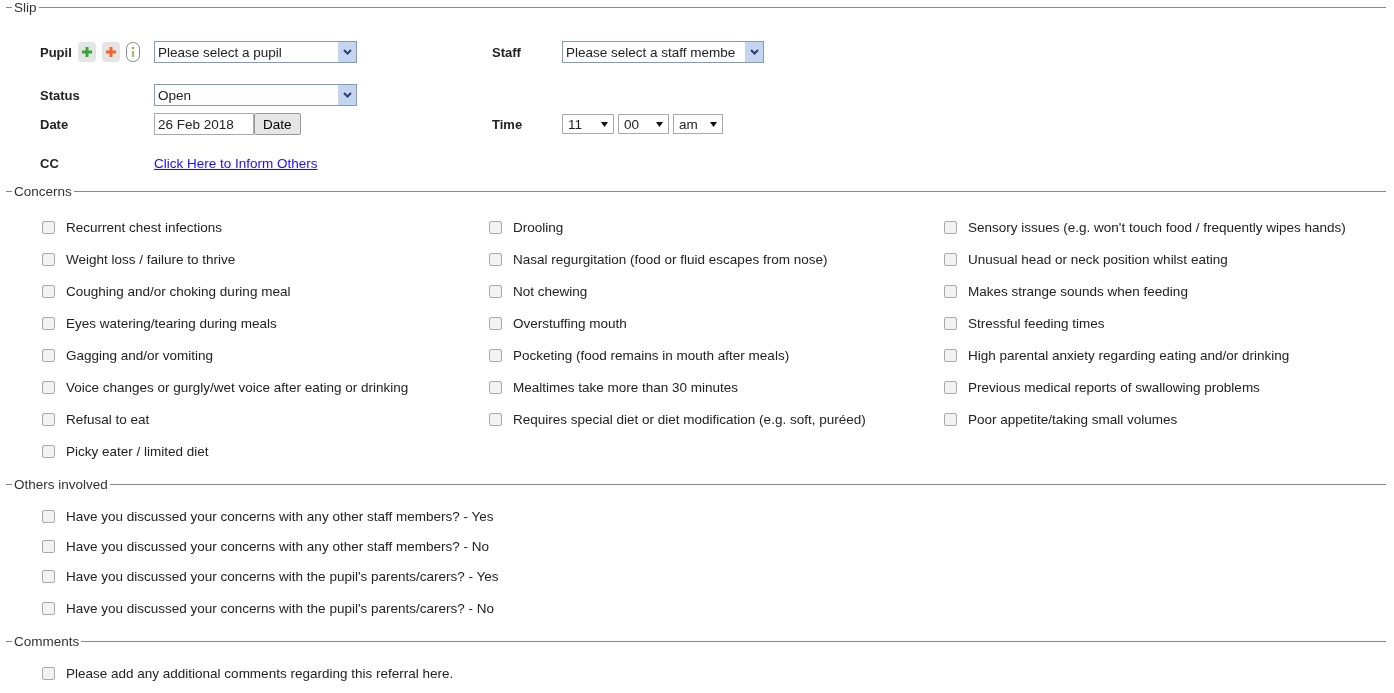 This screenshot has height=693, width=1394. I want to click on checkbox-label: Have you discussed your concerns with the pupil's parents/carers? - Yes, so click(282, 576).